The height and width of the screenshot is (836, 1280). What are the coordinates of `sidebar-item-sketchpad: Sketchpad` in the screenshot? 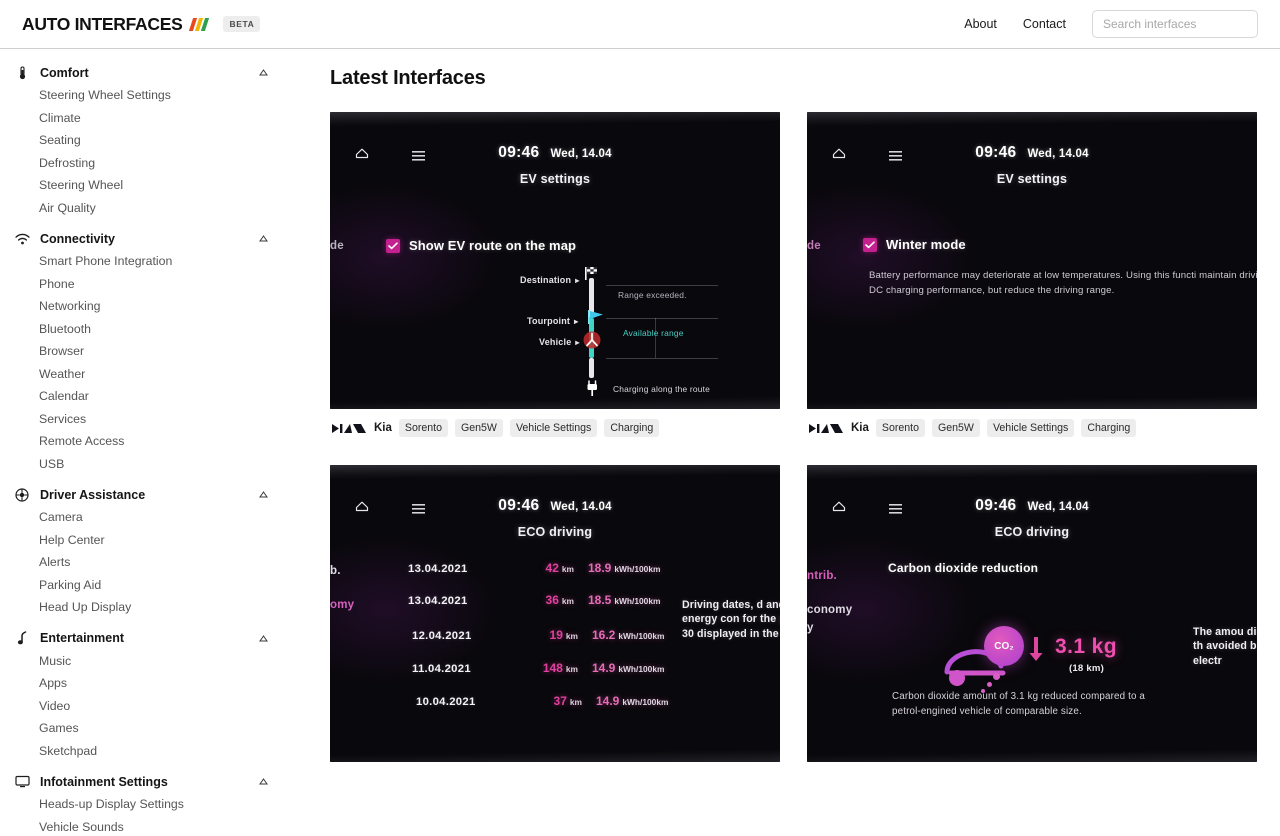 It's located at (145, 751).